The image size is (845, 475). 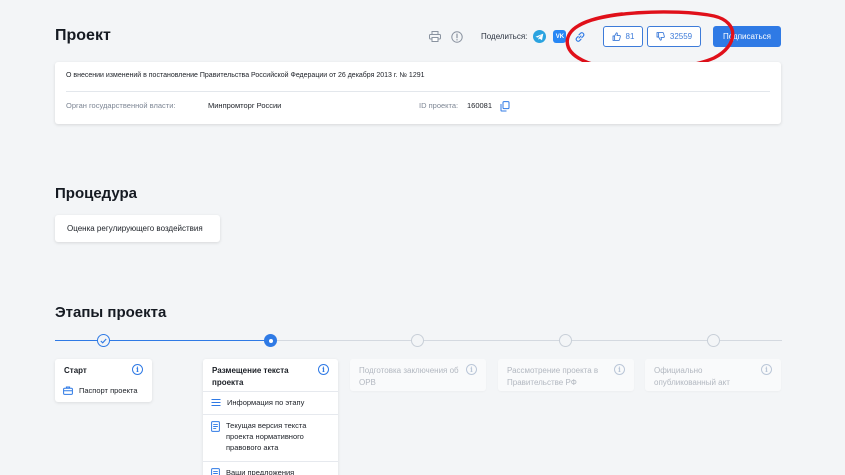 What do you see at coordinates (245, 105) in the screenshot?
I see `authority-value: Минпромторг России` at bounding box center [245, 105].